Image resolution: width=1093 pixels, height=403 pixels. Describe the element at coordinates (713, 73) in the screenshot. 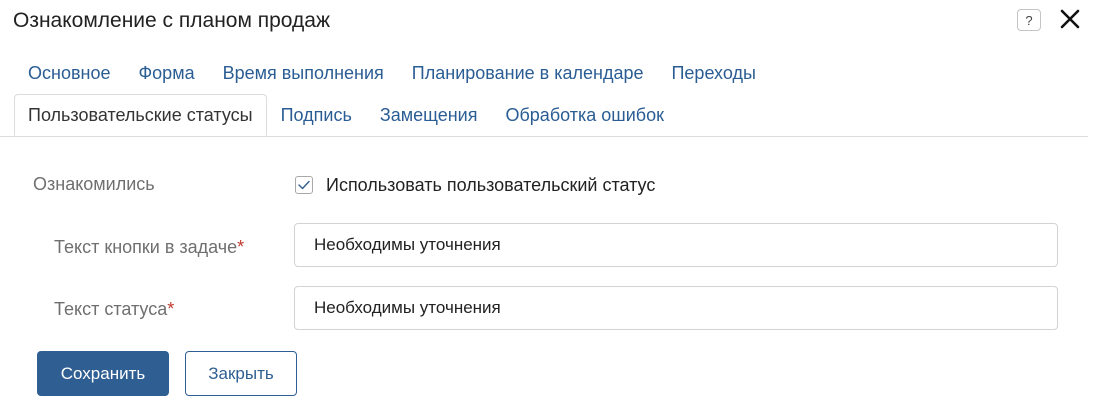

I see `tab-transitions: Переходы` at that location.